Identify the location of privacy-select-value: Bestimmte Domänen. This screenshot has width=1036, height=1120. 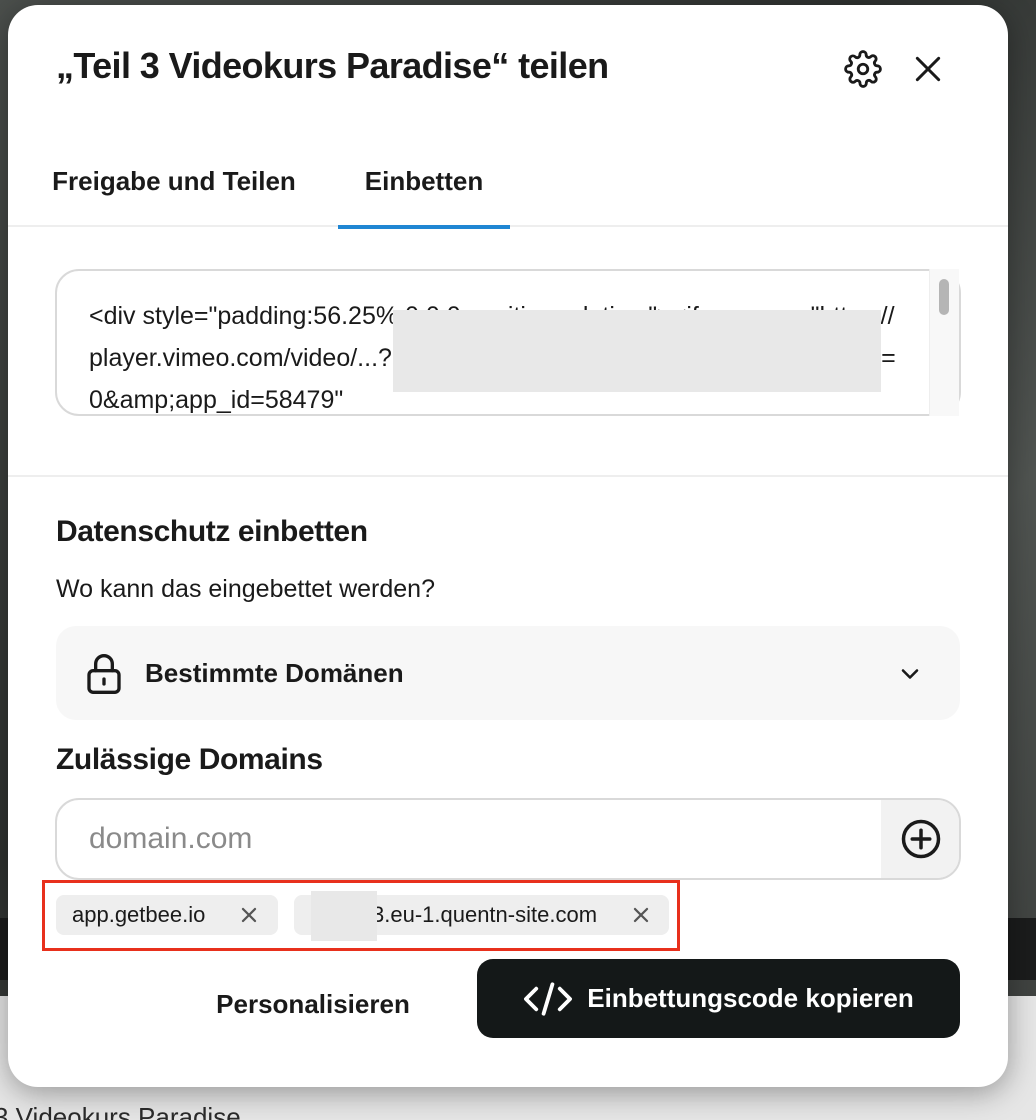
(274, 673).